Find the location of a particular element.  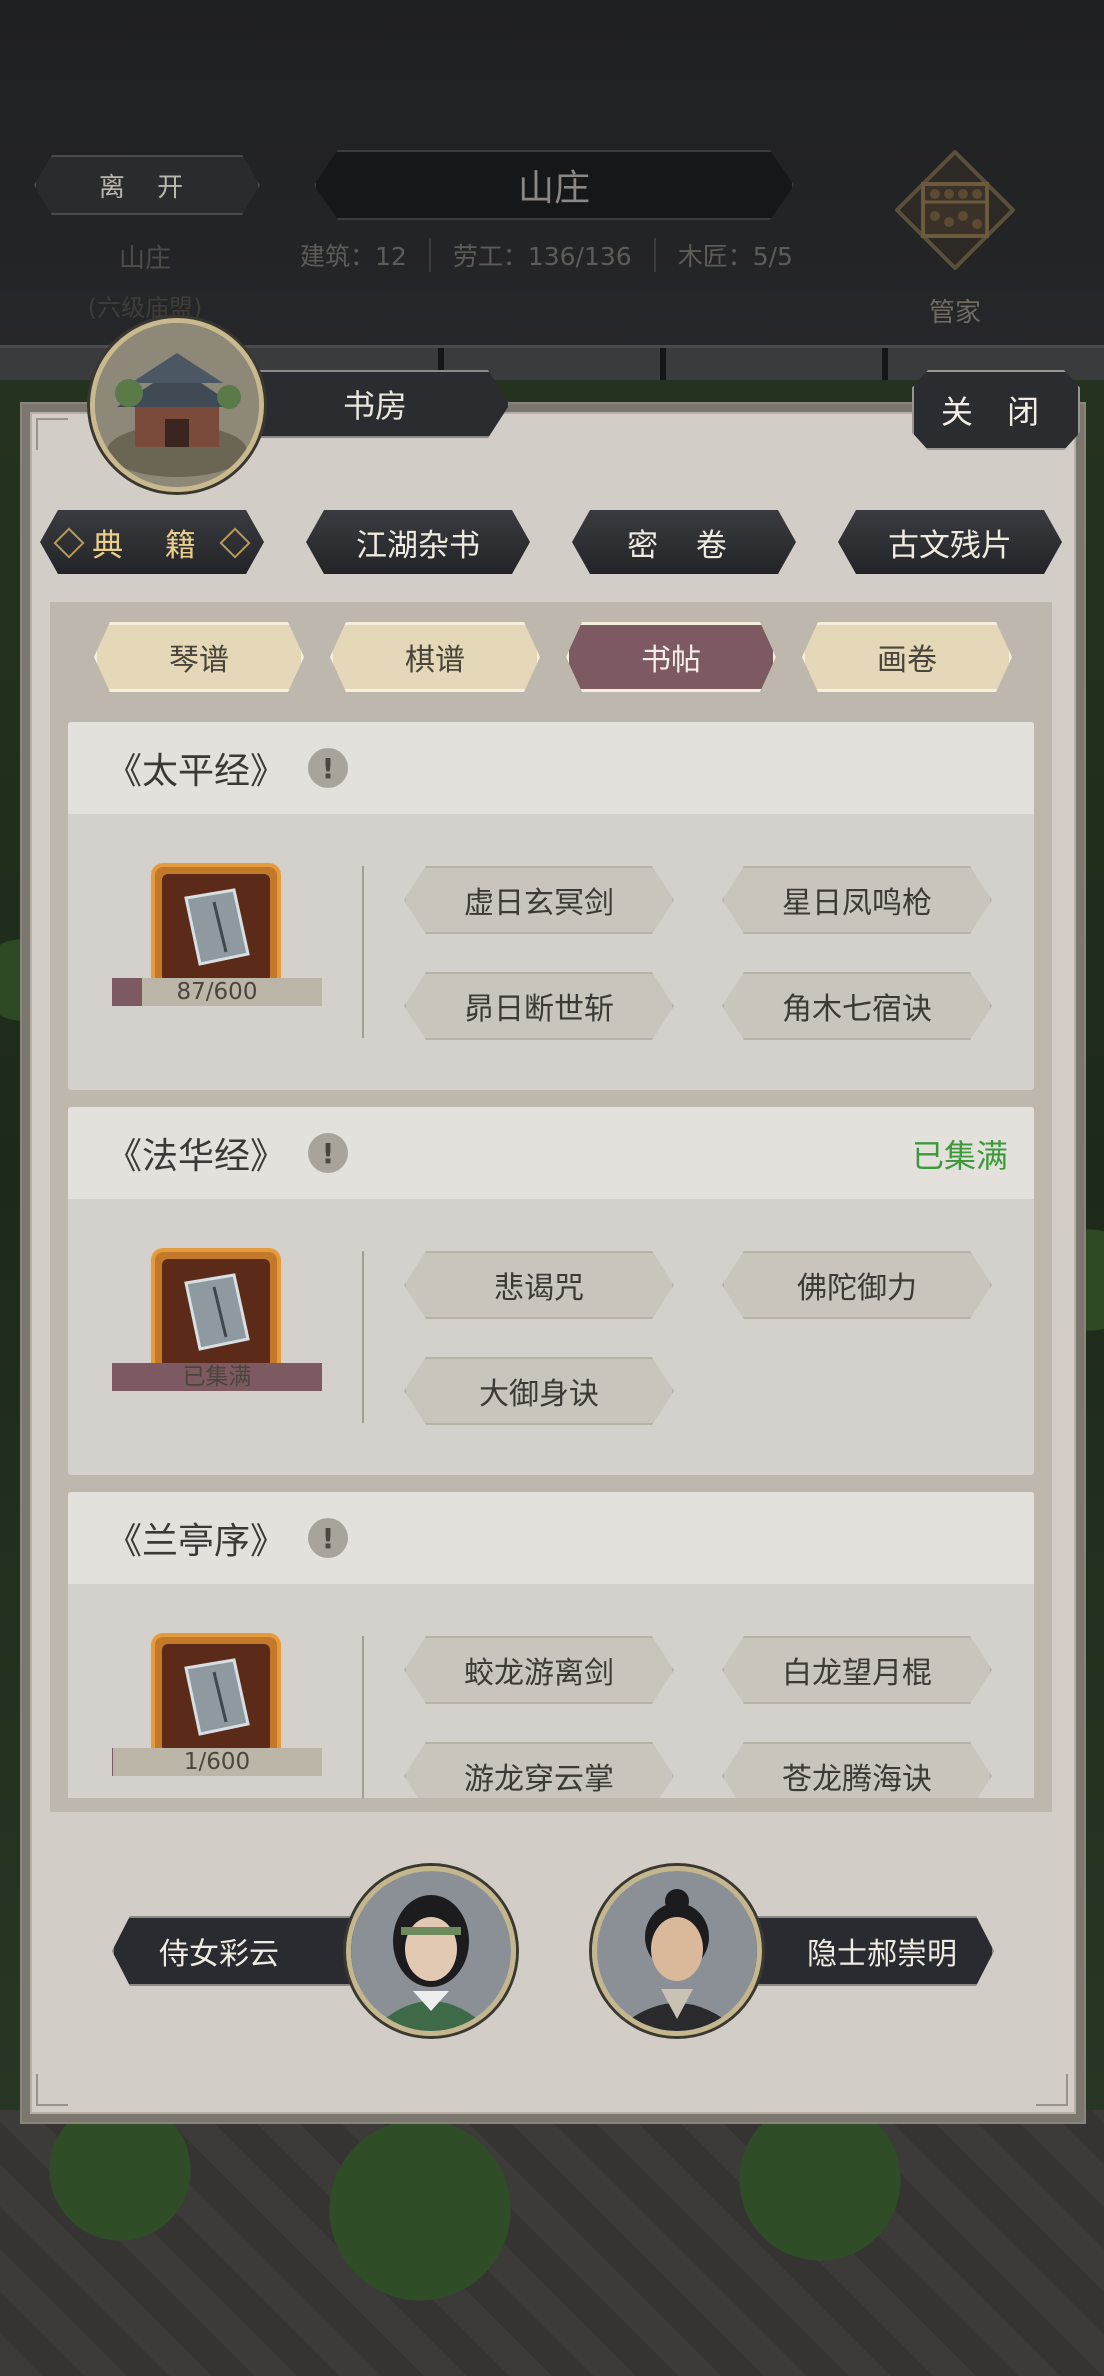

book-card-header: 《太平经》 ! is located at coordinates (551, 768).